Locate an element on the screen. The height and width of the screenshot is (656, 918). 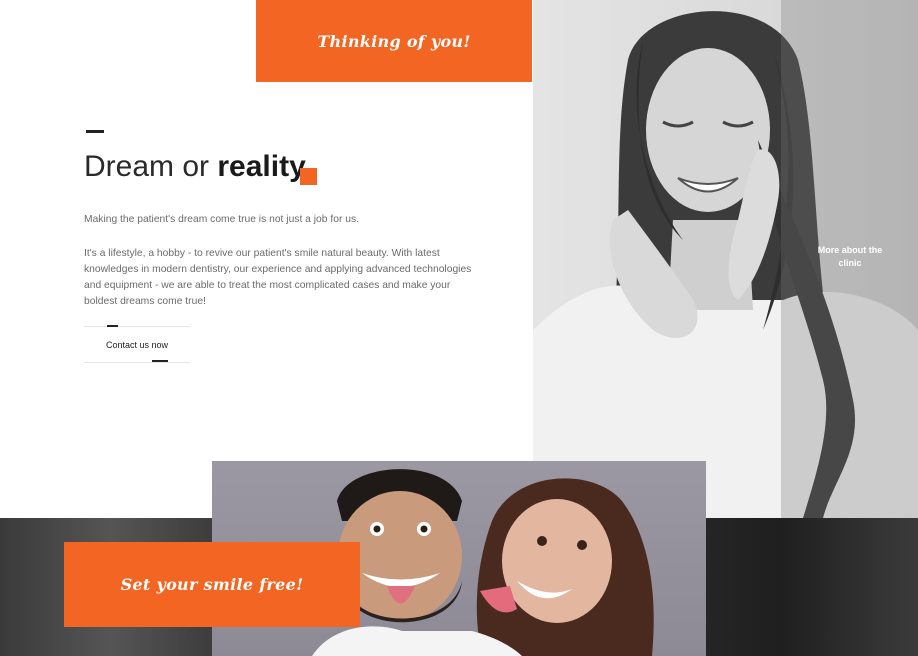
button-accent-top is located at coordinates (112, 326).